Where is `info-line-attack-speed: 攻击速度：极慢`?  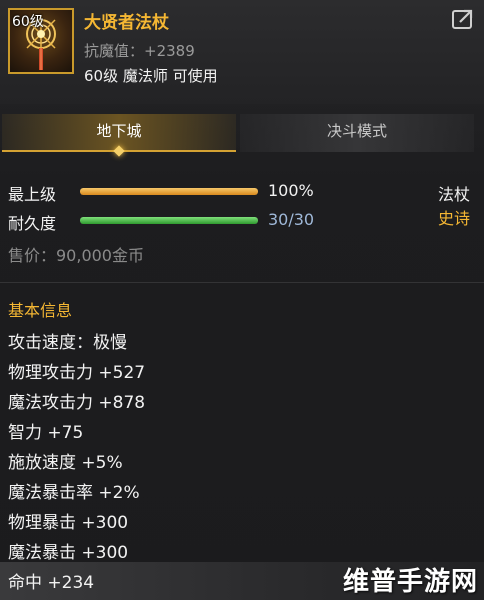
info-line-attack-speed: 攻击速度：极慢 is located at coordinates (67, 343).